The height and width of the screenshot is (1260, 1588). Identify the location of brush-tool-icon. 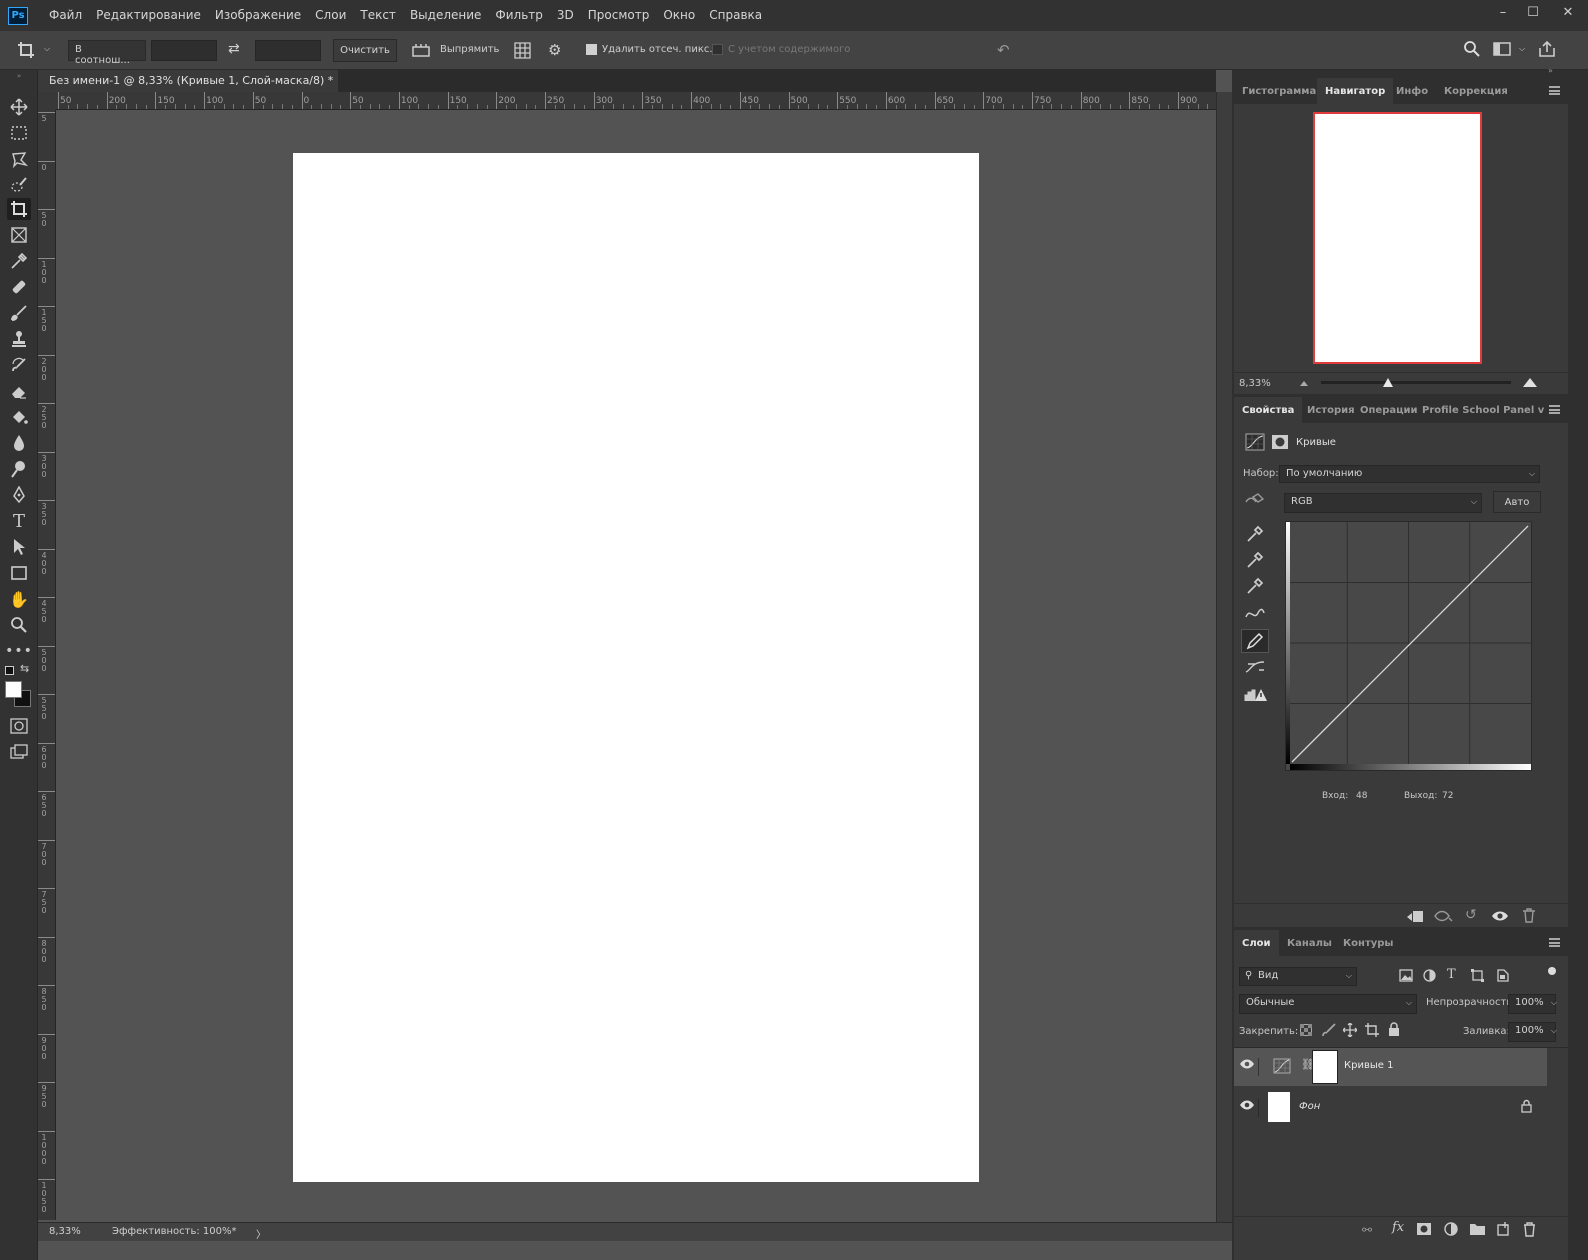
(19, 313).